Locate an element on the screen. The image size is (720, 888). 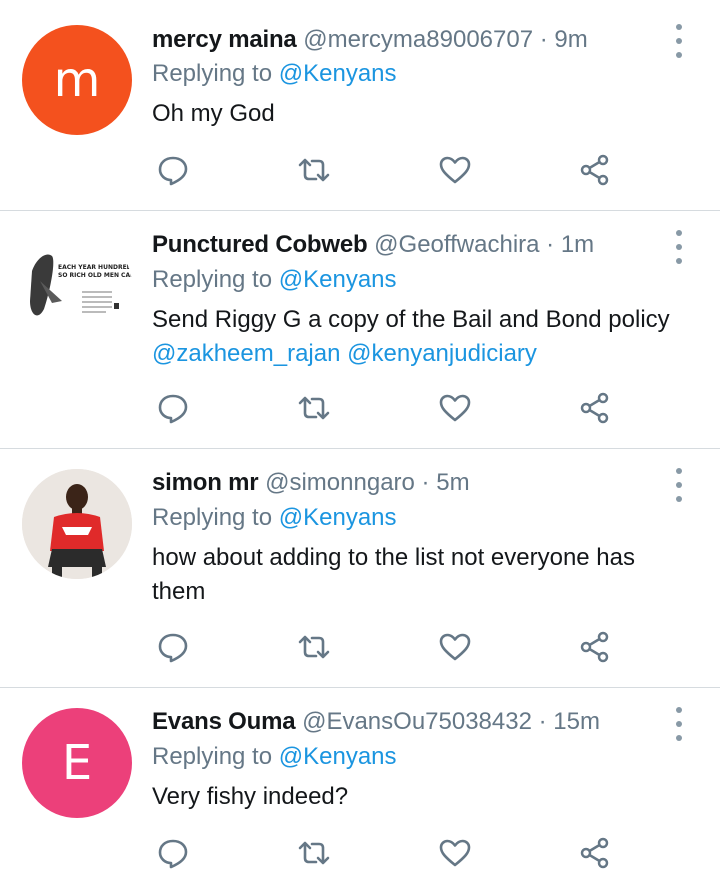
avatar is located at coordinates (77, 524).